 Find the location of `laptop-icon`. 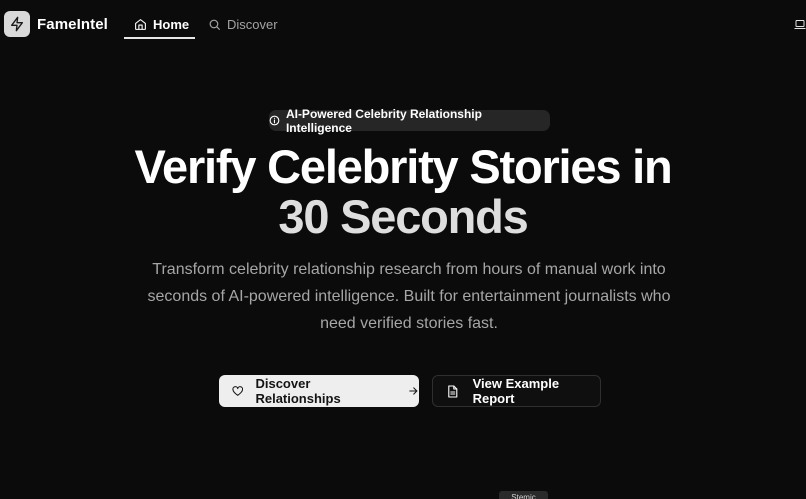

laptop-icon is located at coordinates (800, 24).